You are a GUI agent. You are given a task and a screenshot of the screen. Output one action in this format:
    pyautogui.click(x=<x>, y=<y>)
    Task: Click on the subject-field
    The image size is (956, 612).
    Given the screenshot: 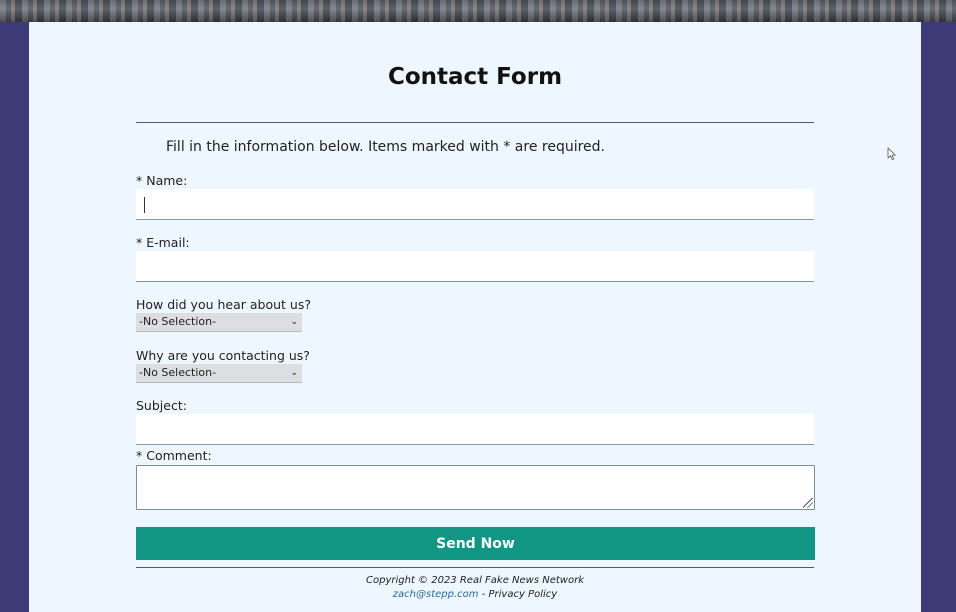 What is the action you would take?
    pyautogui.click(x=475, y=429)
    